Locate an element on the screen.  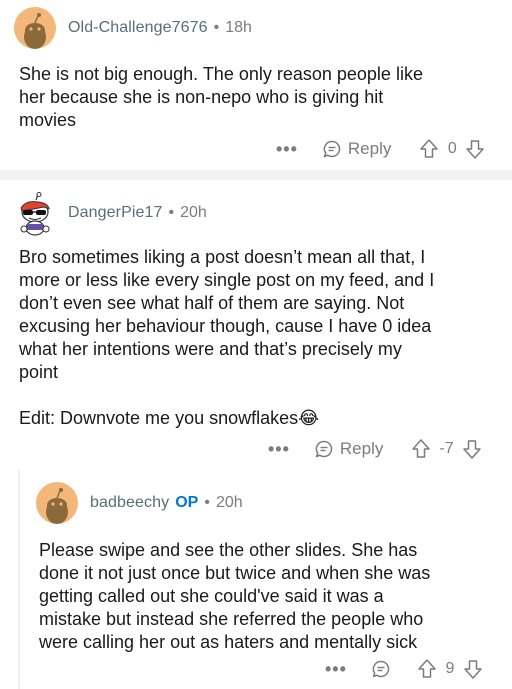
comment-header: DangerPie17 • 20h is located at coordinates (110, 214).